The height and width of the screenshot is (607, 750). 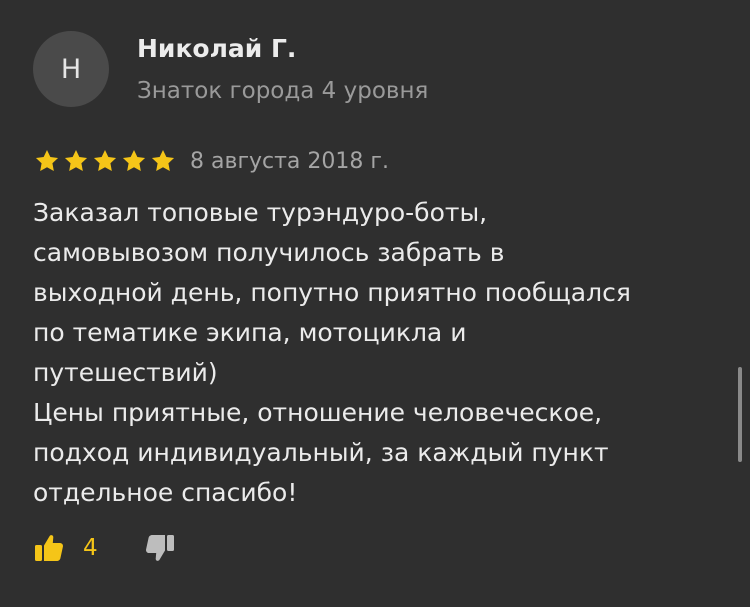 I want to click on dislike-button, so click(x=160, y=548).